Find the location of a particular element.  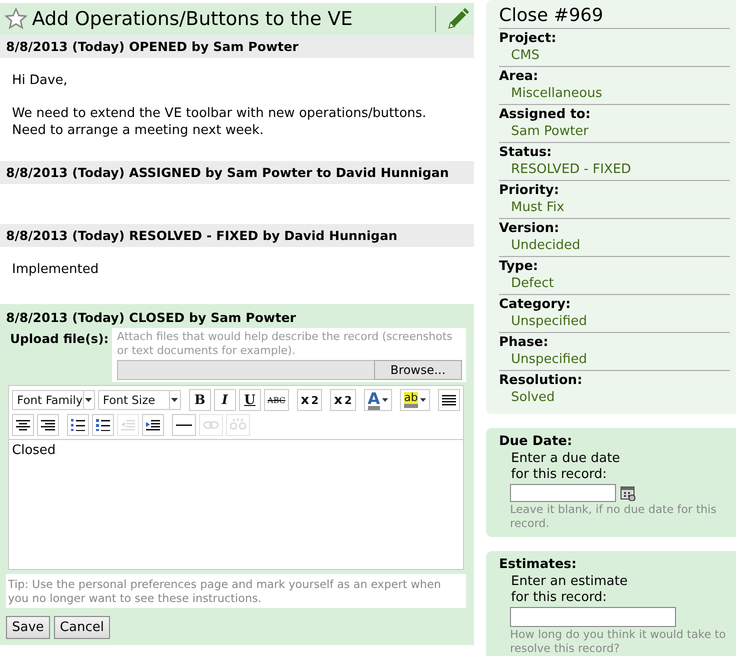

field-value: CMS is located at coordinates (525, 56).